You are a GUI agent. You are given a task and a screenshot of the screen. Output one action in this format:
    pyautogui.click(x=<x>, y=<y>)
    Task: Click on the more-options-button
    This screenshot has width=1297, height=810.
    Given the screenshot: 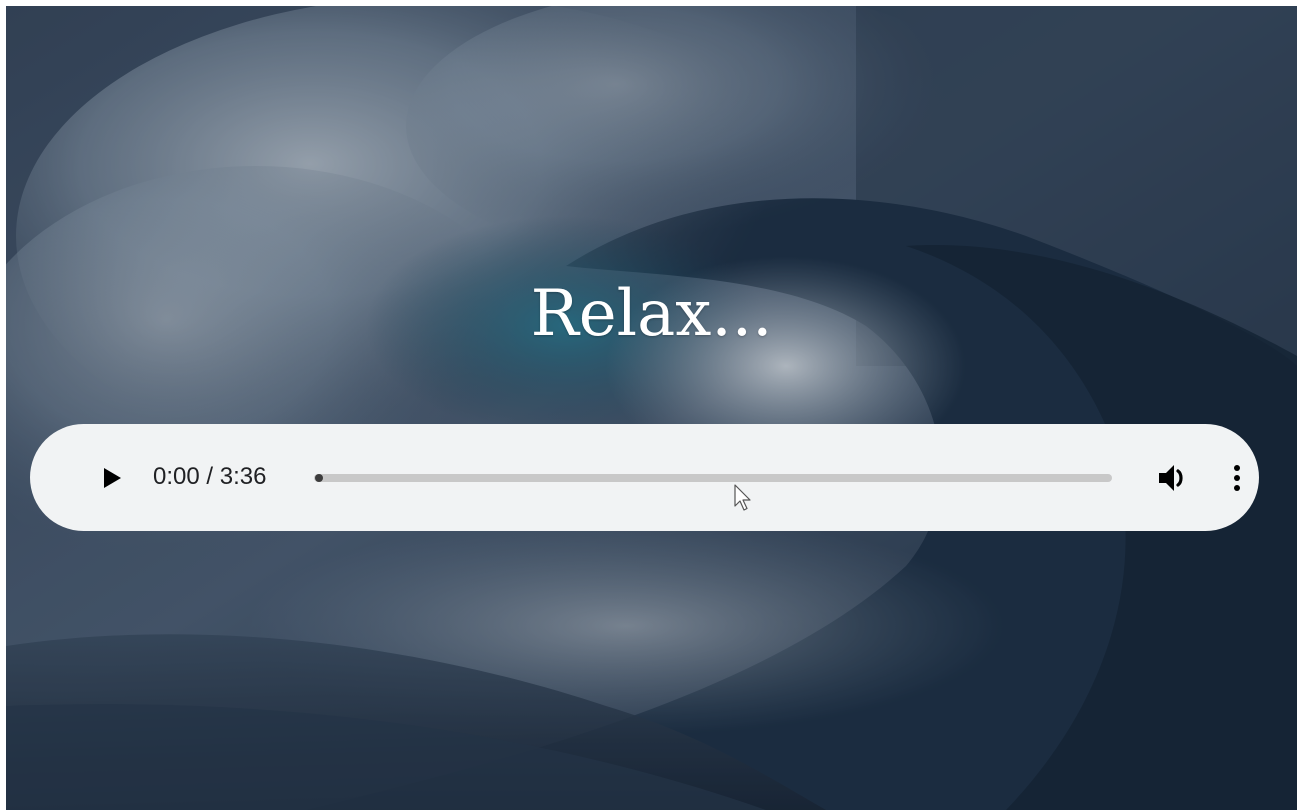 What is the action you would take?
    pyautogui.click(x=1237, y=478)
    